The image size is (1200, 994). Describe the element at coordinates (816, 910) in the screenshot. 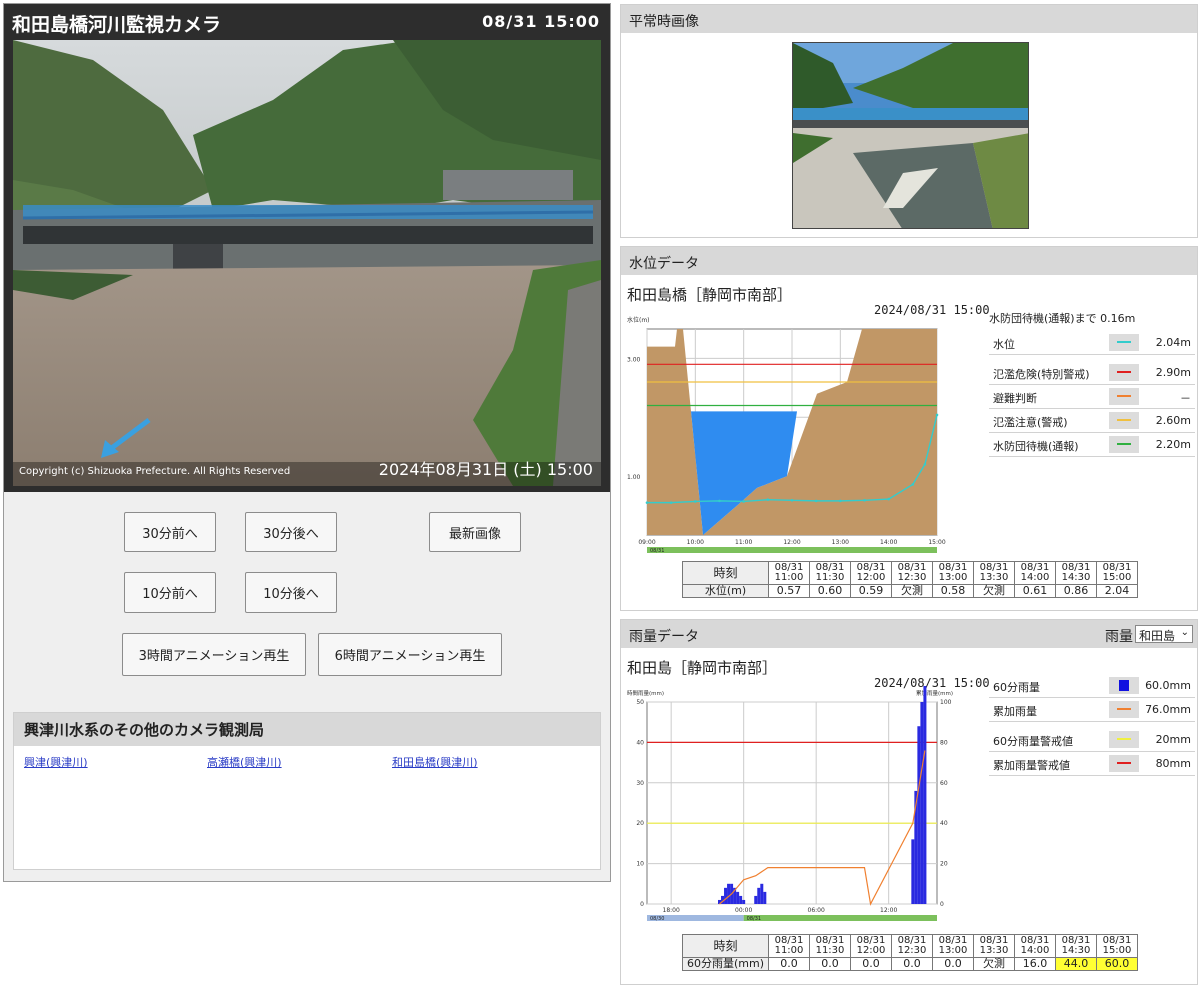

I see `x-tick-label: 06:00` at that location.